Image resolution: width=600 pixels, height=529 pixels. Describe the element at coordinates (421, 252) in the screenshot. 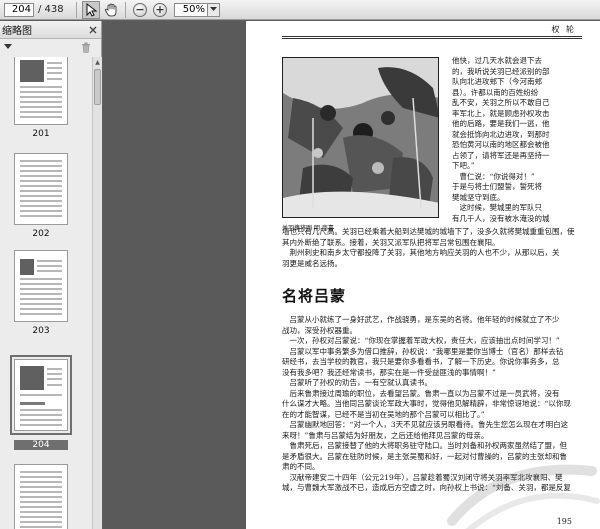

I see `text-line: 荆州刺史和南乡太守都投降了关羽，其他地方响应关羽的人也不少，从那以后，关` at that location.